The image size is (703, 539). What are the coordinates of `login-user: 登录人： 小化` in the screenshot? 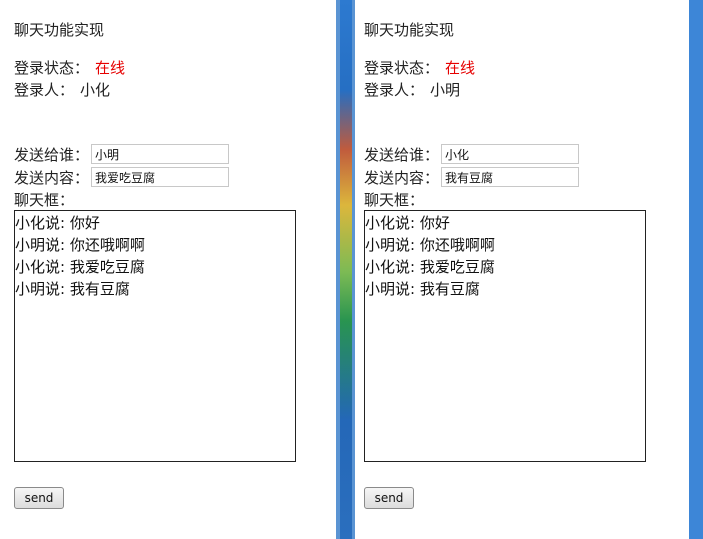 It's located at (62, 89).